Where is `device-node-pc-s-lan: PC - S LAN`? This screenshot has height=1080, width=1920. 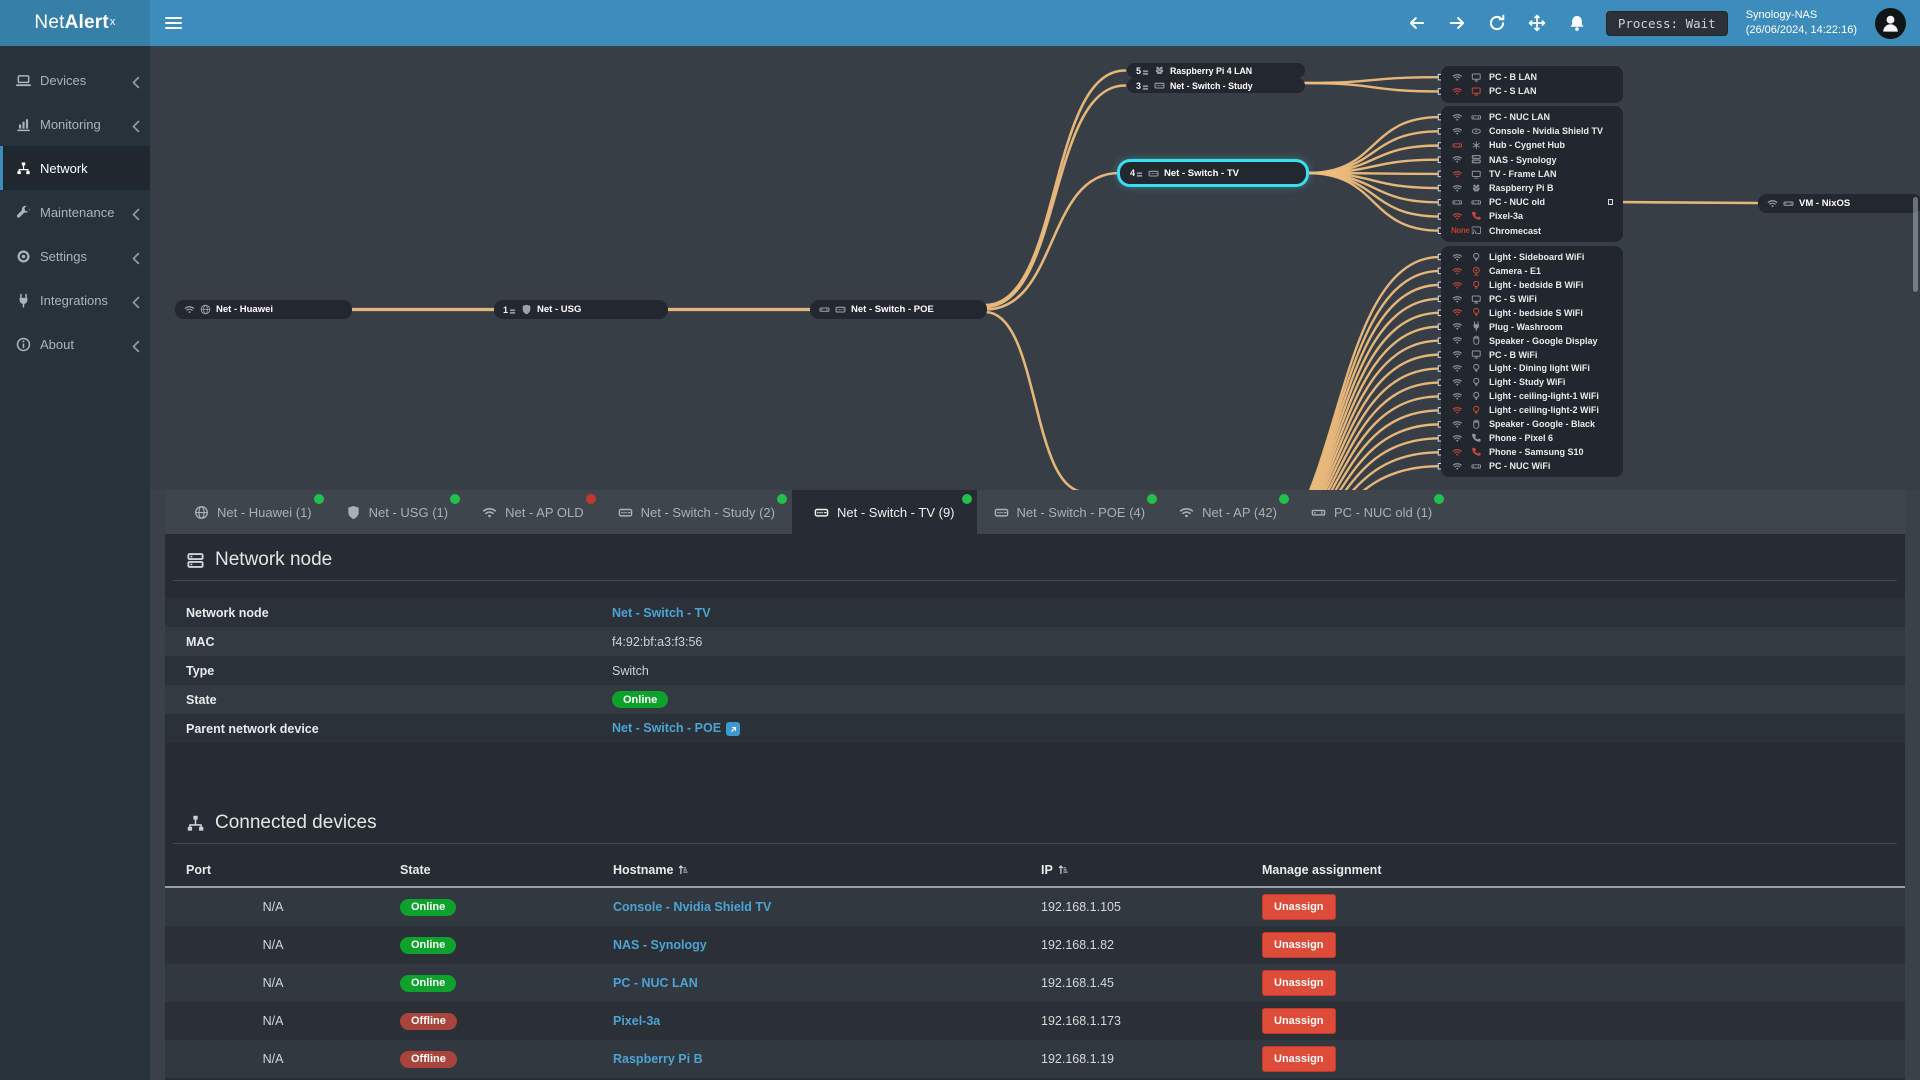 device-node-pc-s-lan: PC - S LAN is located at coordinates (1532, 91).